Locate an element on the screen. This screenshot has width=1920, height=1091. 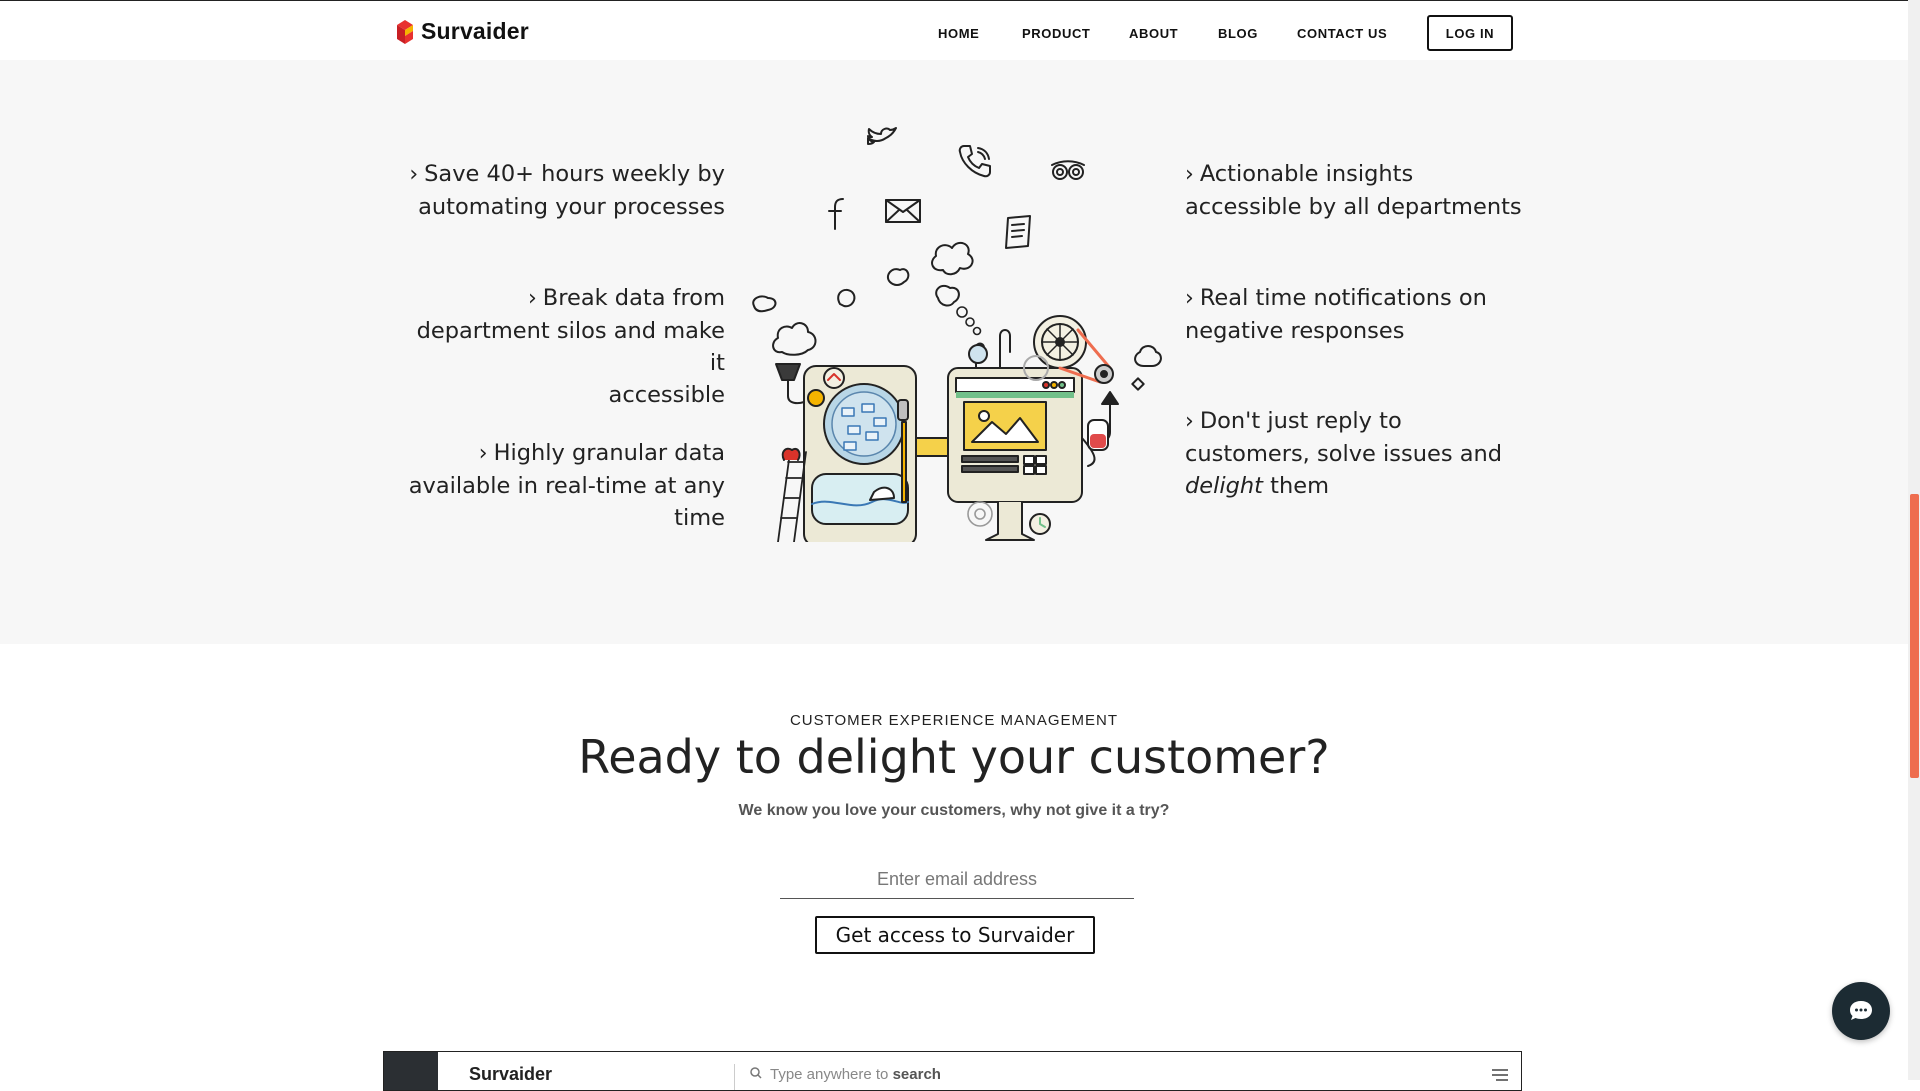
tripadvisor-icon is located at coordinates (1068, 170).